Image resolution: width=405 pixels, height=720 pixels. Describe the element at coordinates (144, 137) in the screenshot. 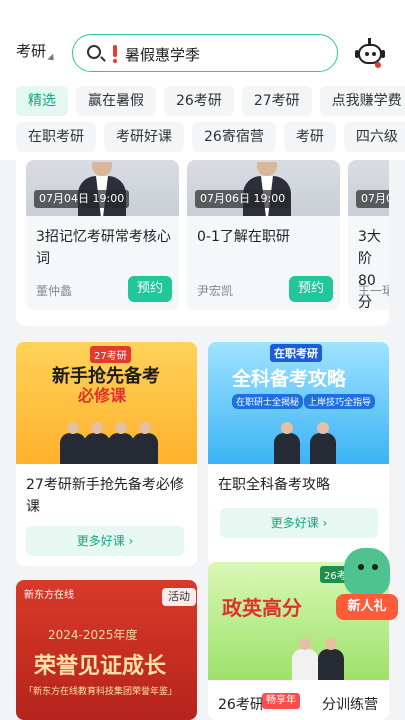

I see `chip: 考研好课` at that location.